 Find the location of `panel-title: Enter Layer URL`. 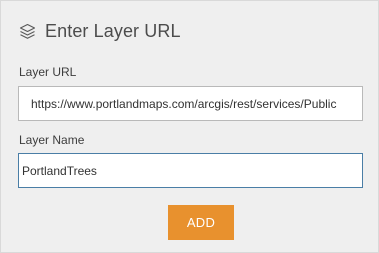

panel-title: Enter Layer URL is located at coordinates (113, 30).